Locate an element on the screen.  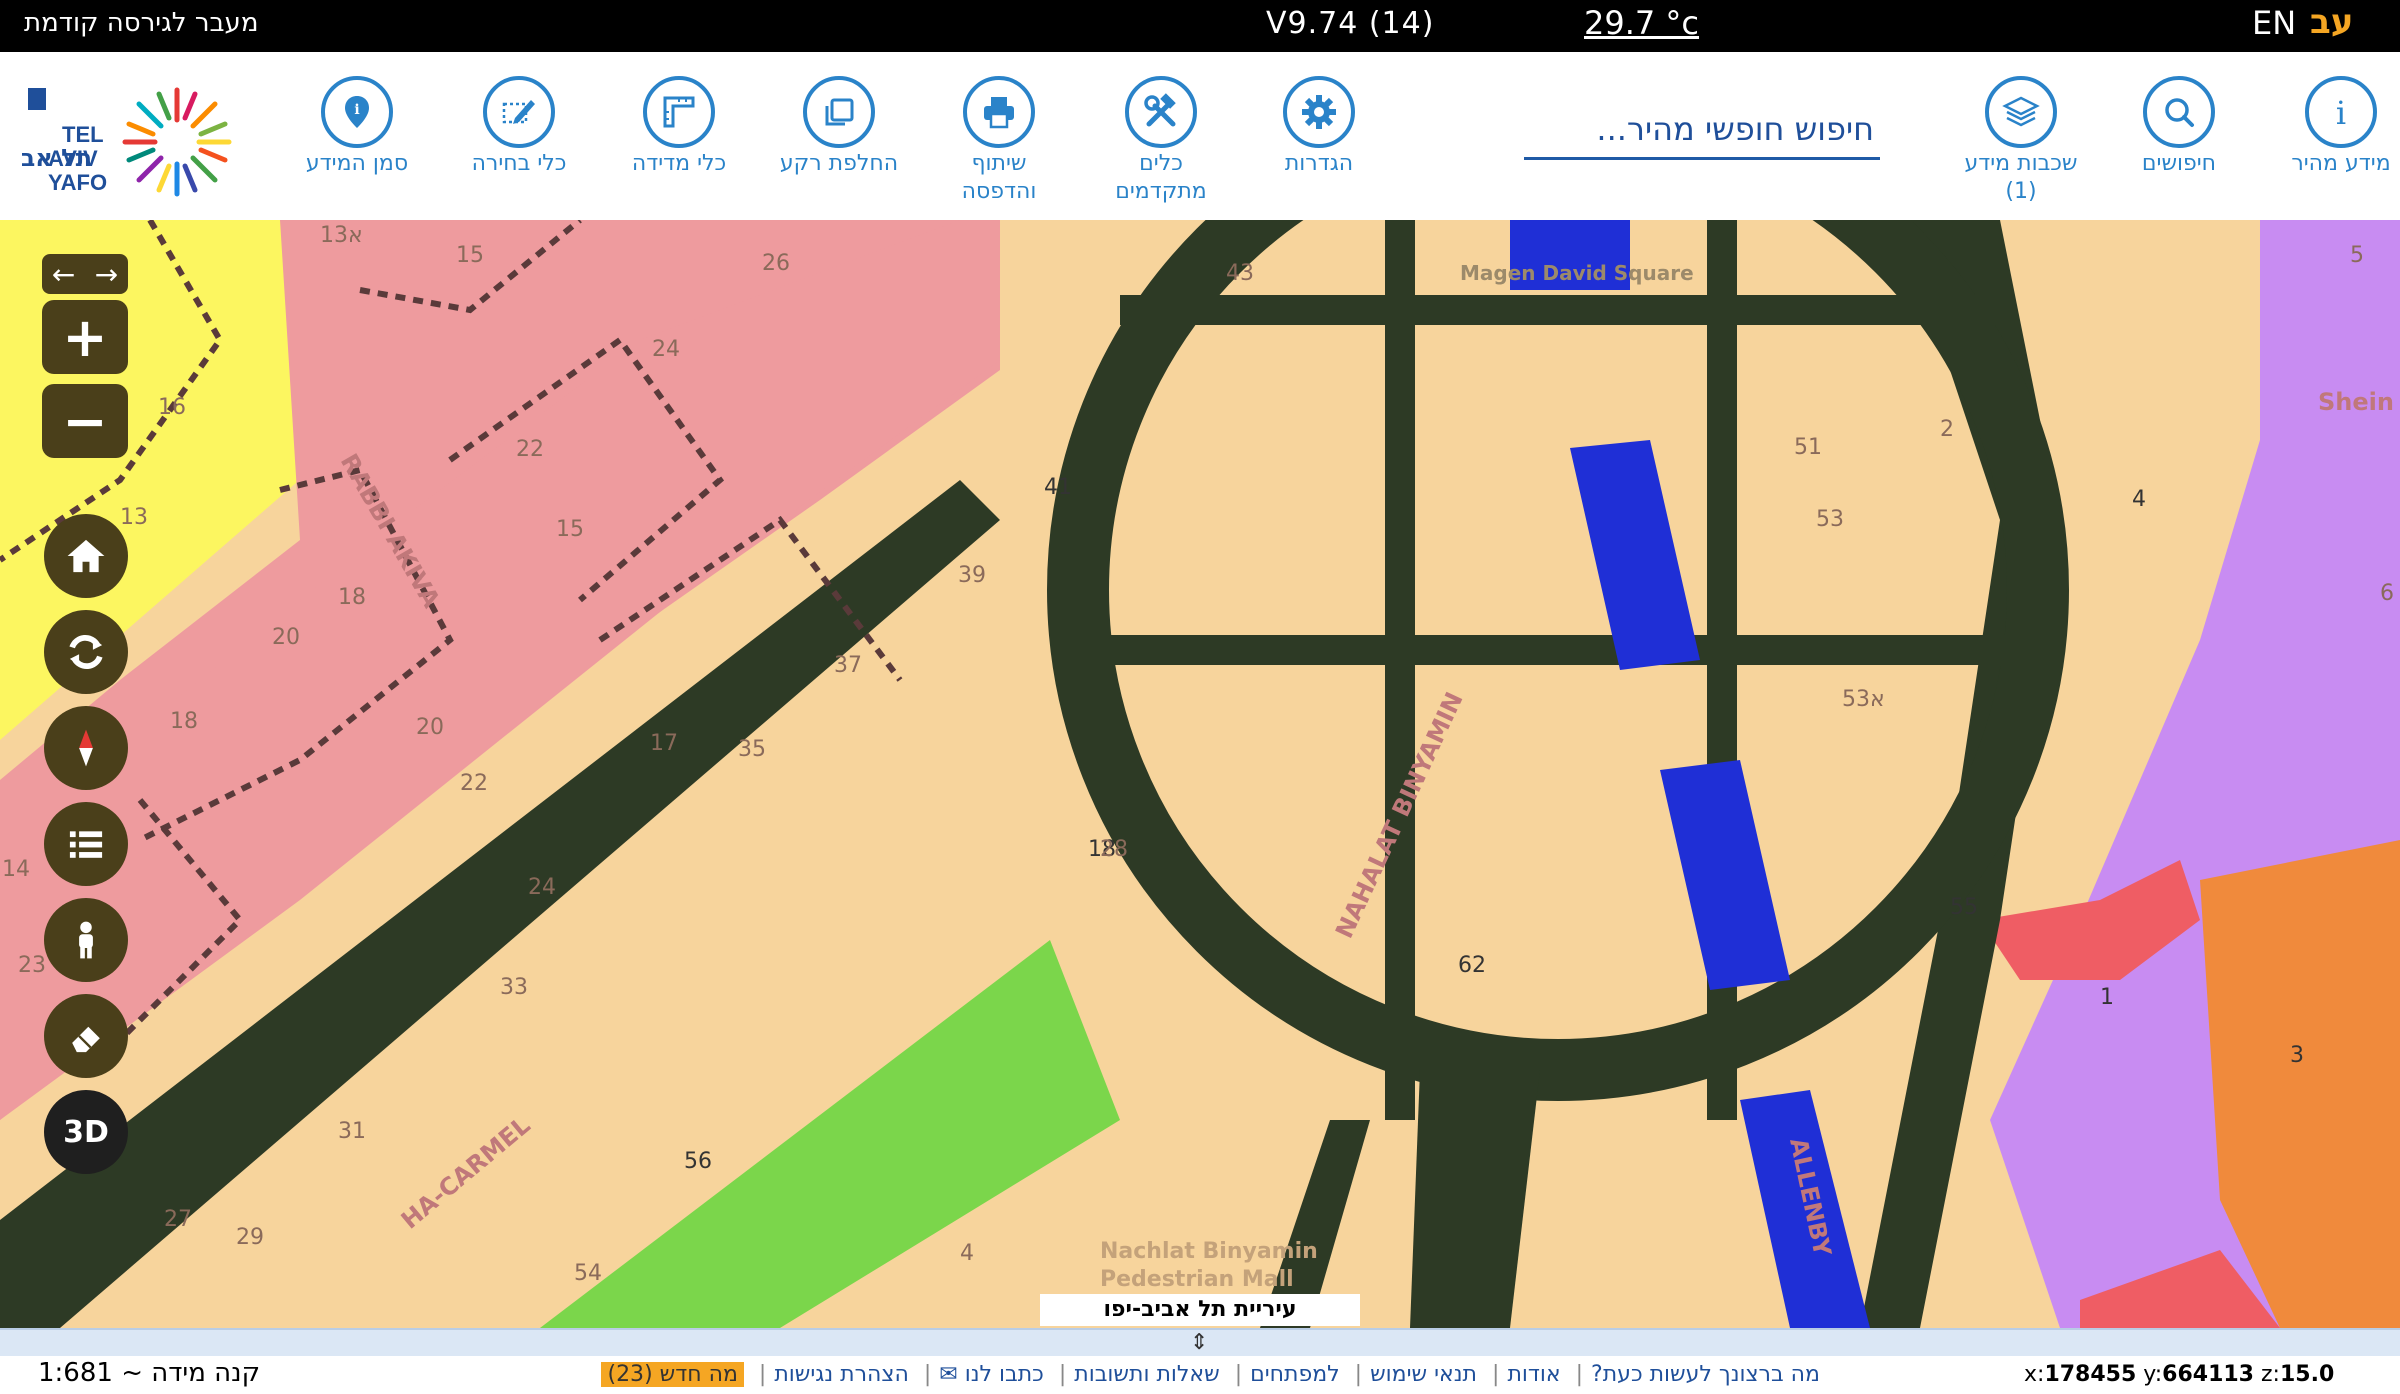
street-view-button is located at coordinates (86, 940).